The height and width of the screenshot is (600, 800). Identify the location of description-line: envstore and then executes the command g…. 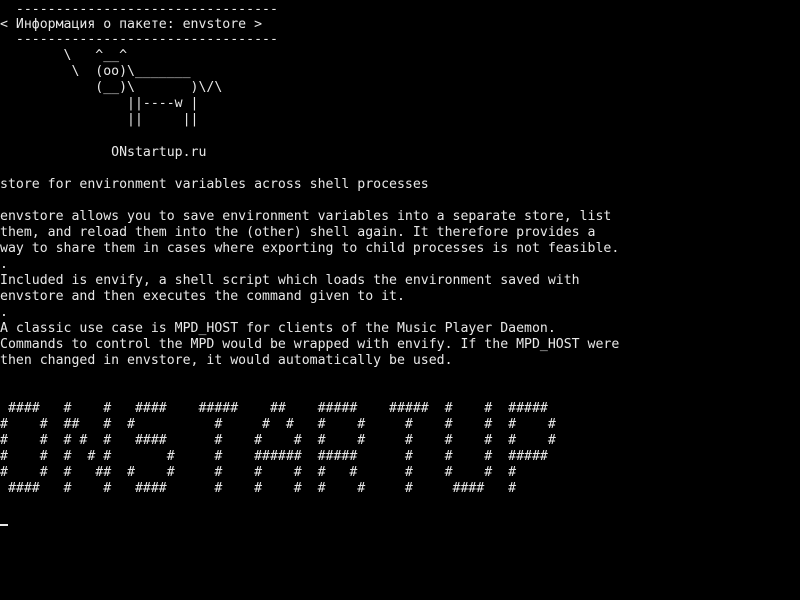
(202, 296).